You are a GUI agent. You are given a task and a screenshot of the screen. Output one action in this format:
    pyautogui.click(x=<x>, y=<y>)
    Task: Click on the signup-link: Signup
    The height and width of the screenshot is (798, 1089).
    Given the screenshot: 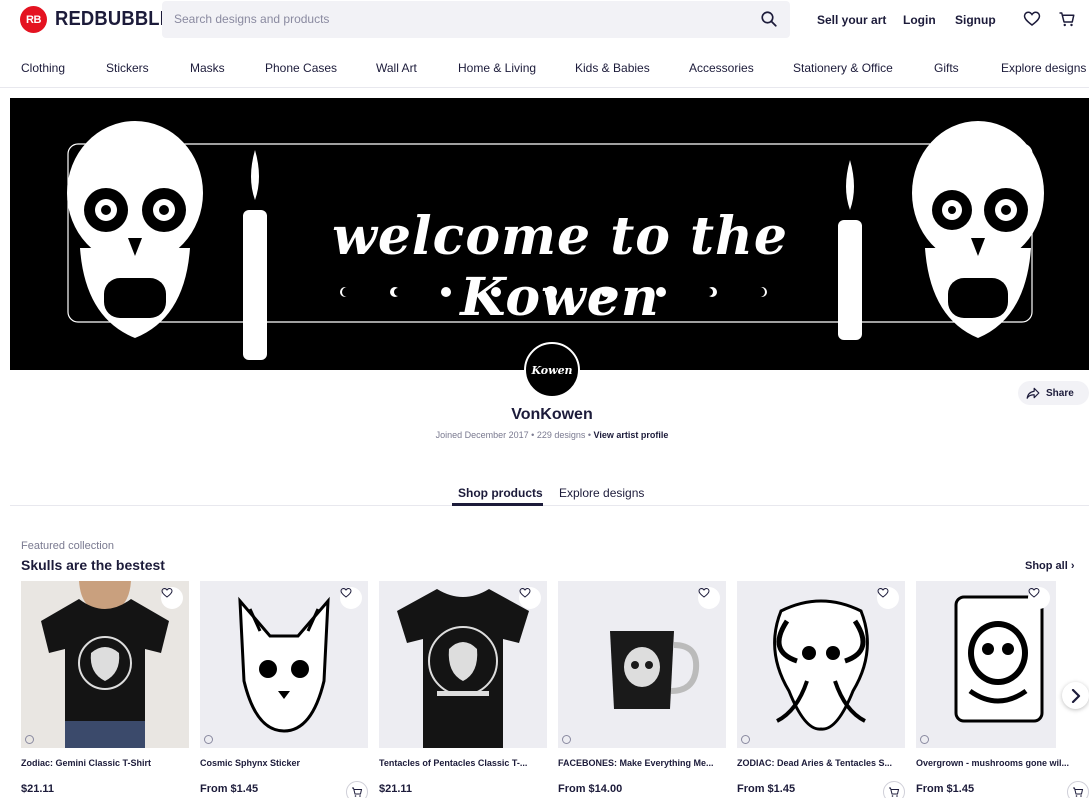 What is the action you would take?
    pyautogui.click(x=975, y=20)
    